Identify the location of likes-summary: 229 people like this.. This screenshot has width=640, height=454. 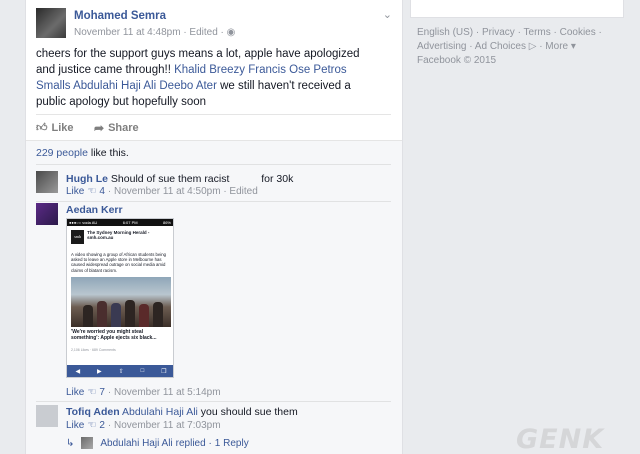
(82, 153).